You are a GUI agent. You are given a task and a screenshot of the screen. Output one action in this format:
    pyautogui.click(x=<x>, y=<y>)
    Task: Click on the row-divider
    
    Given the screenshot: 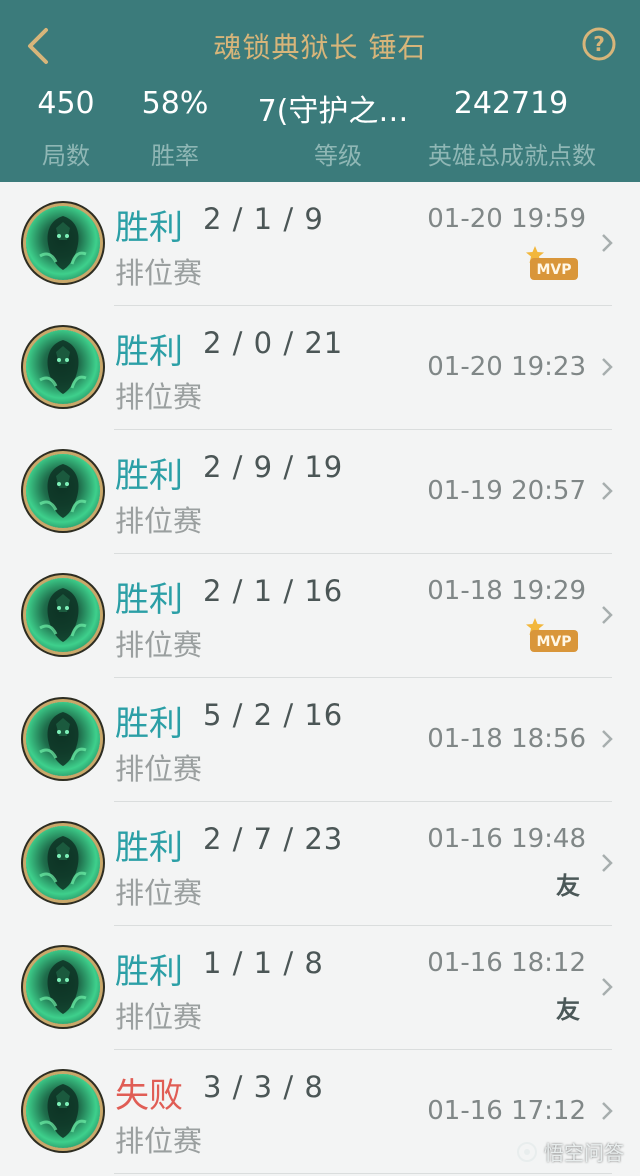 What is the action you would take?
    pyautogui.click(x=363, y=1173)
    